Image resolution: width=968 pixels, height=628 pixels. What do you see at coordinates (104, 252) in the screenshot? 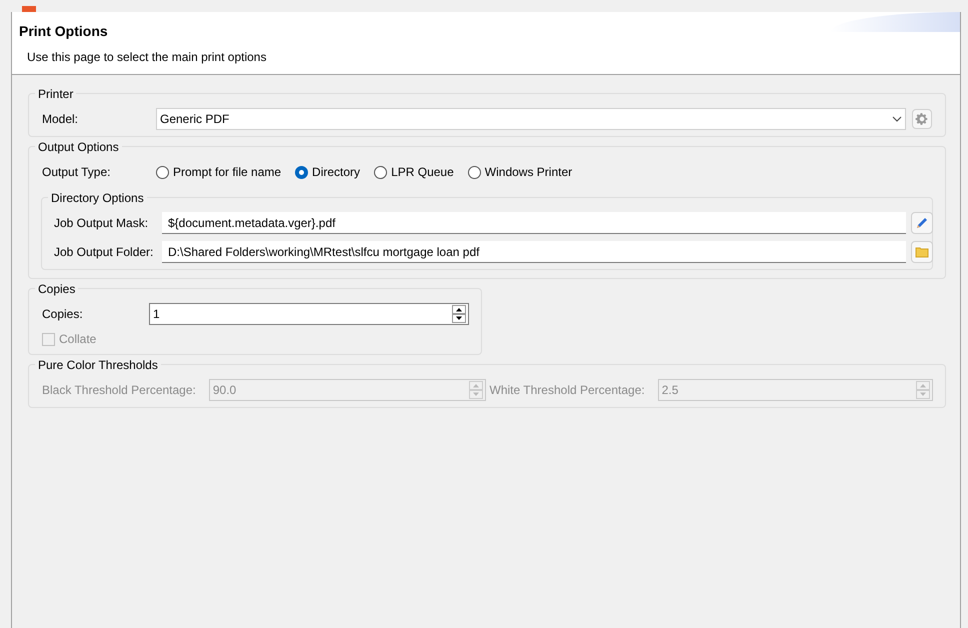
I see `field-label: Job Output Folder:` at bounding box center [104, 252].